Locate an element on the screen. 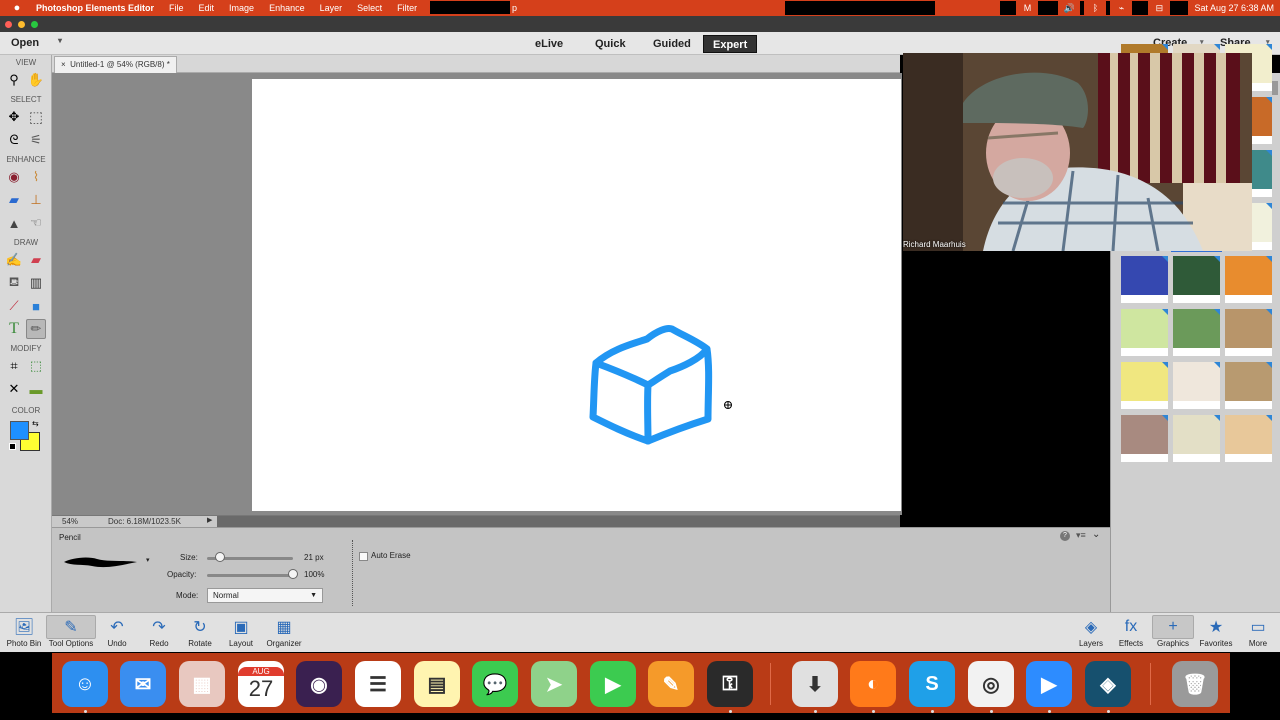 The height and width of the screenshot is (720, 1280). organizer-button: ▦ Organizer is located at coordinates (284, 633).